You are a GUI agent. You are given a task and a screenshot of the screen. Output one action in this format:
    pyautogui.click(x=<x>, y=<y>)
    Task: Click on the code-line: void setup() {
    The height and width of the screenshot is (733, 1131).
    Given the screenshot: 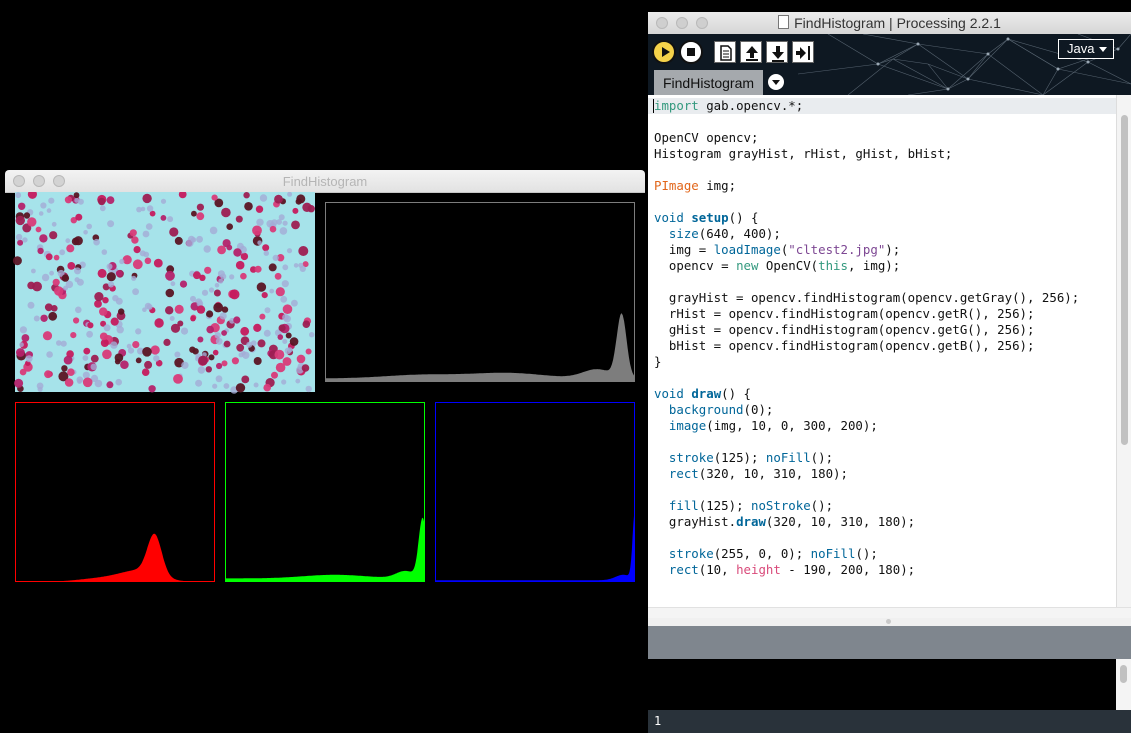 What is the action you would take?
    pyautogui.click(x=706, y=217)
    